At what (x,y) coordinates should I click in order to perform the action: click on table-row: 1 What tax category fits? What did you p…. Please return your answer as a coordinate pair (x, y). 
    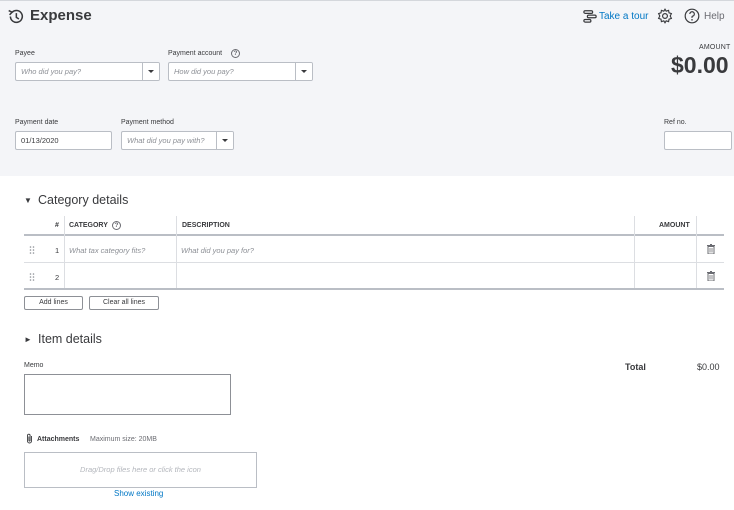
    Looking at the image, I should click on (374, 249).